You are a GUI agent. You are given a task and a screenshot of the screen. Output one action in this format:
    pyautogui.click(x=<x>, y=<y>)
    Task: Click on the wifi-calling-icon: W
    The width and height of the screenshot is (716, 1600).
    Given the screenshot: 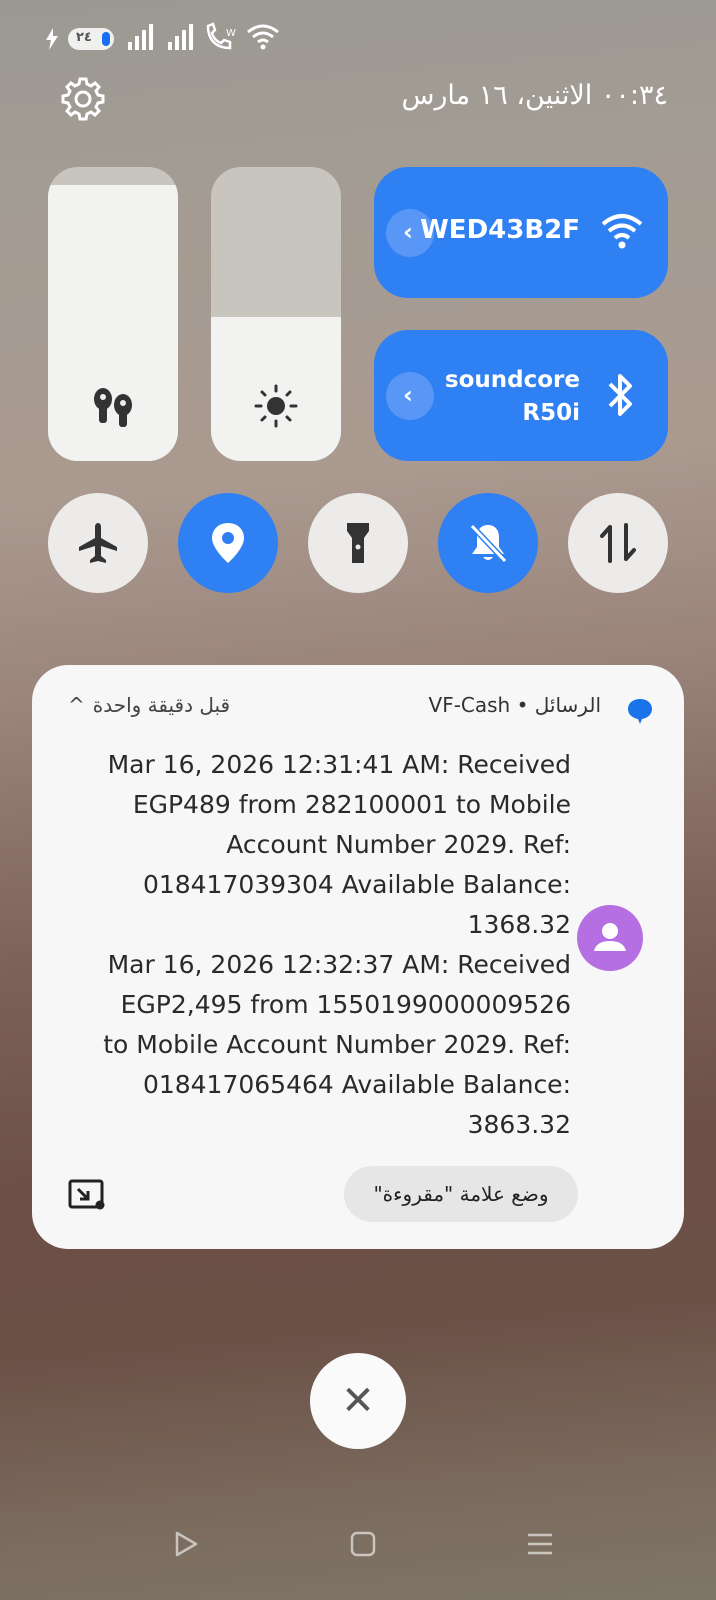 What is the action you would take?
    pyautogui.click(x=221, y=36)
    